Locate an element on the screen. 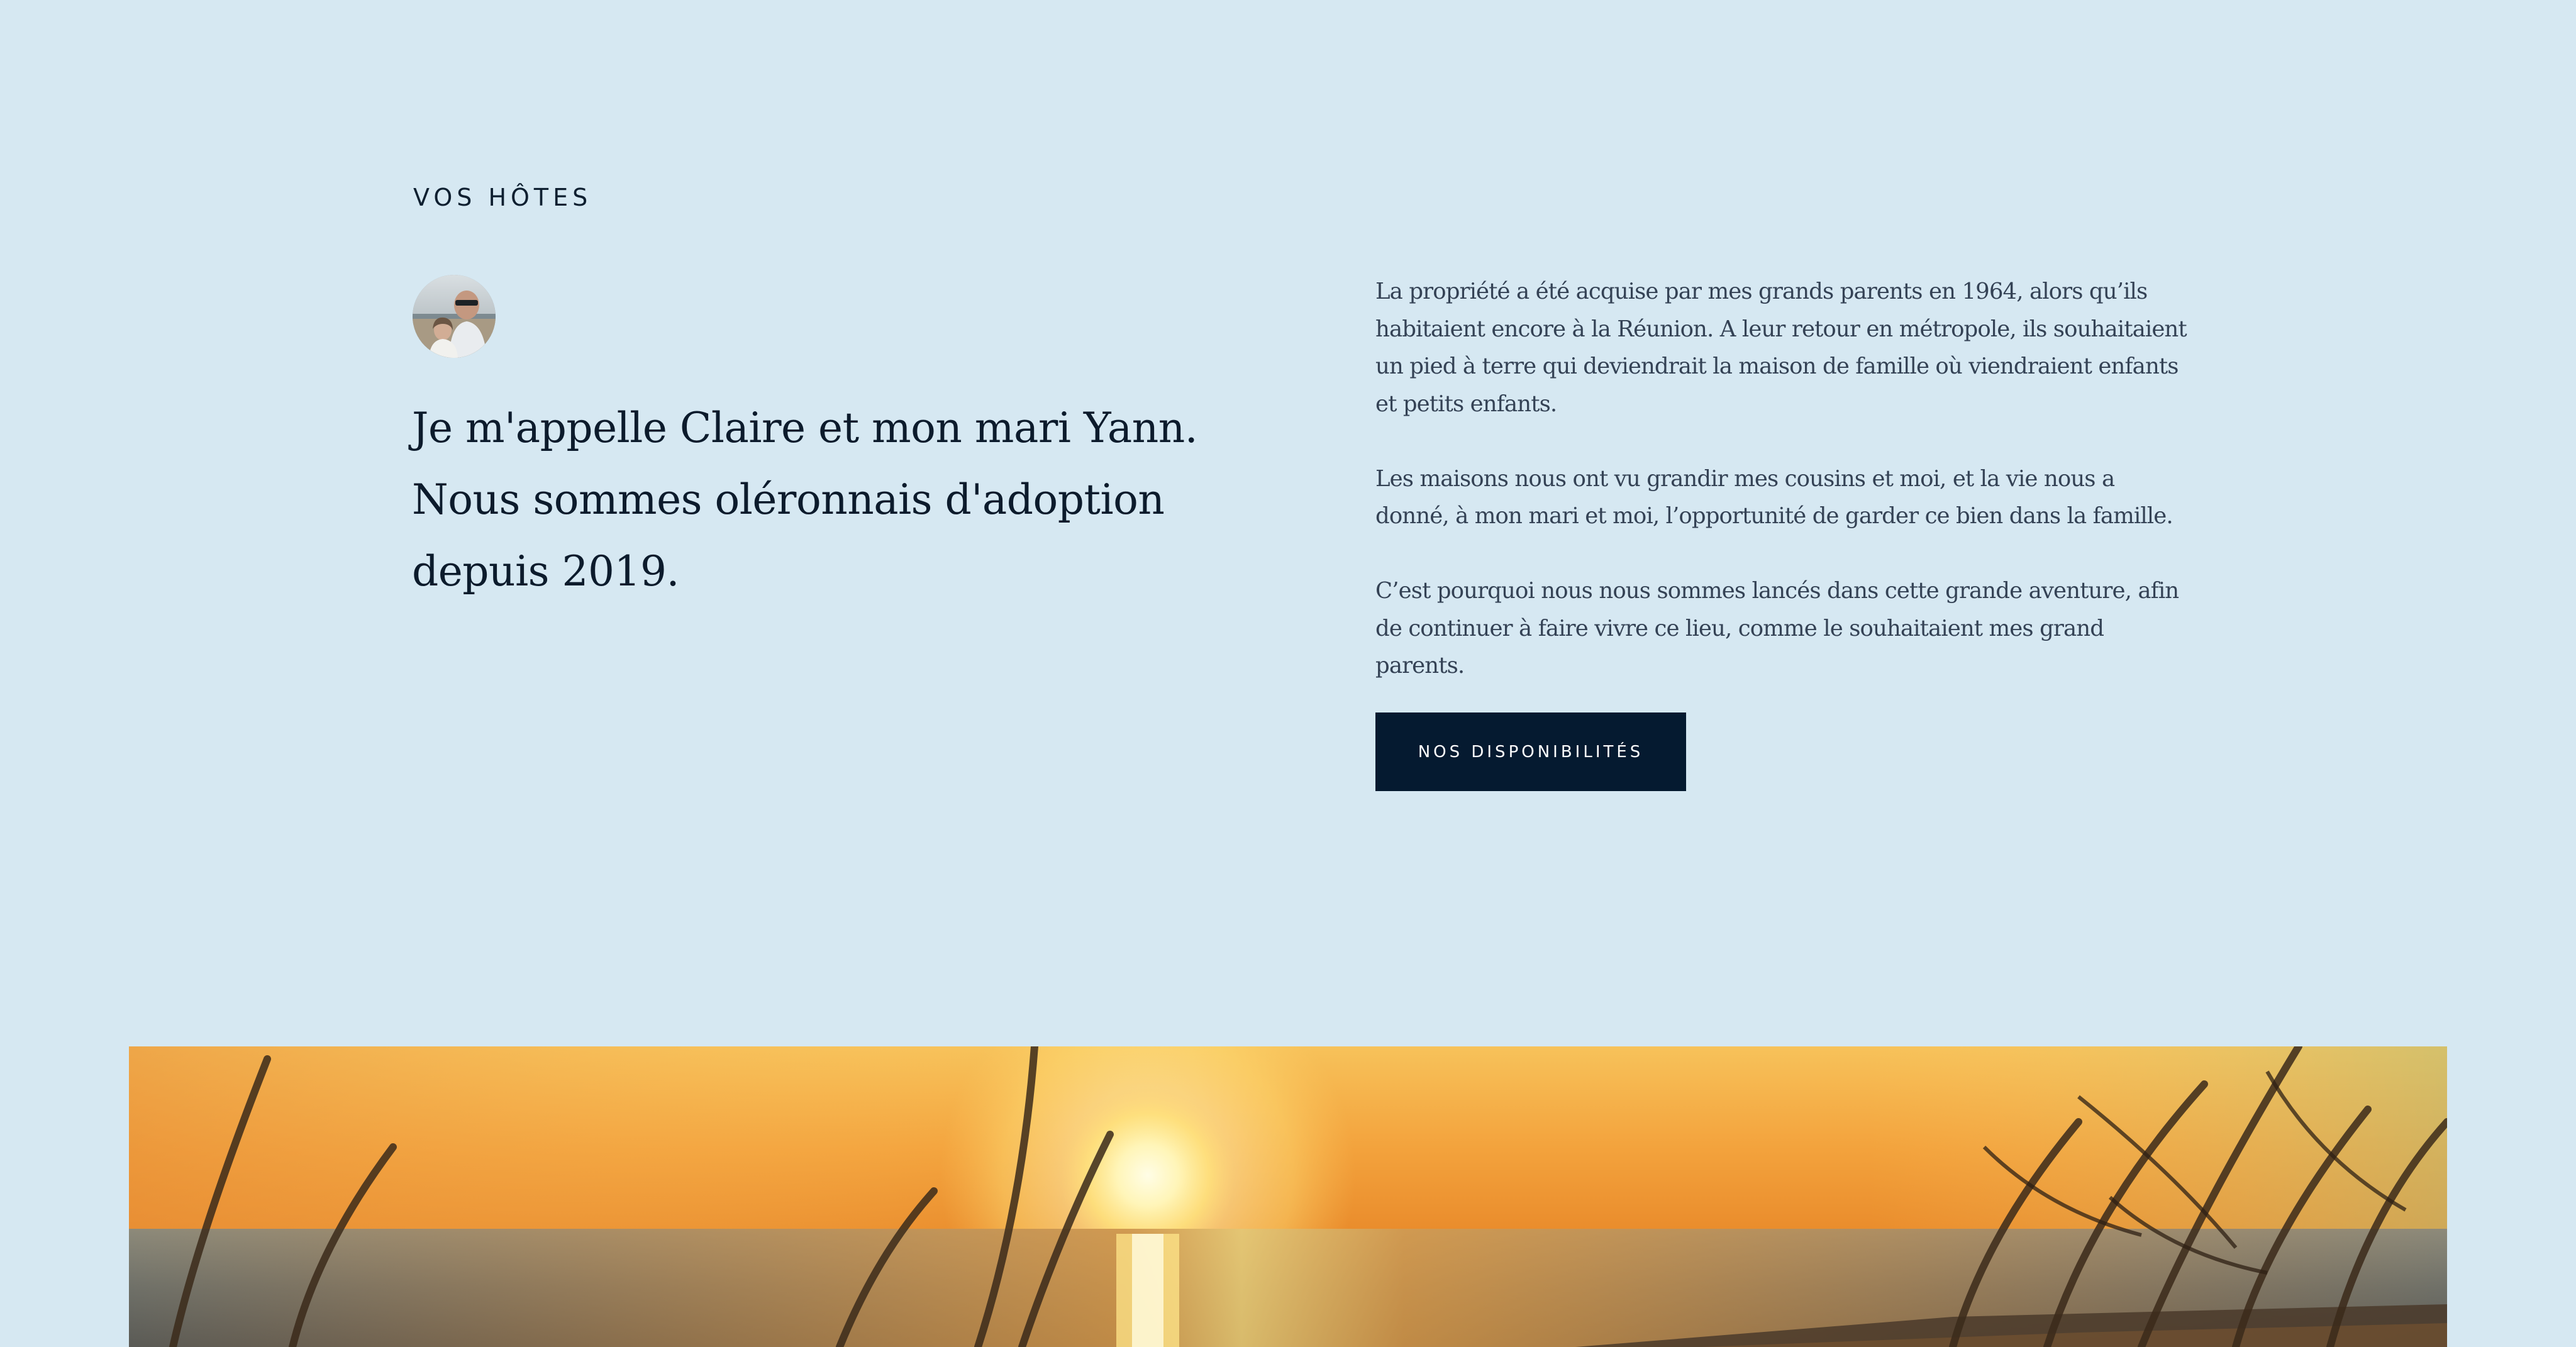  availability-button: NOS DISPONIBILITÉS is located at coordinates (1530, 751).